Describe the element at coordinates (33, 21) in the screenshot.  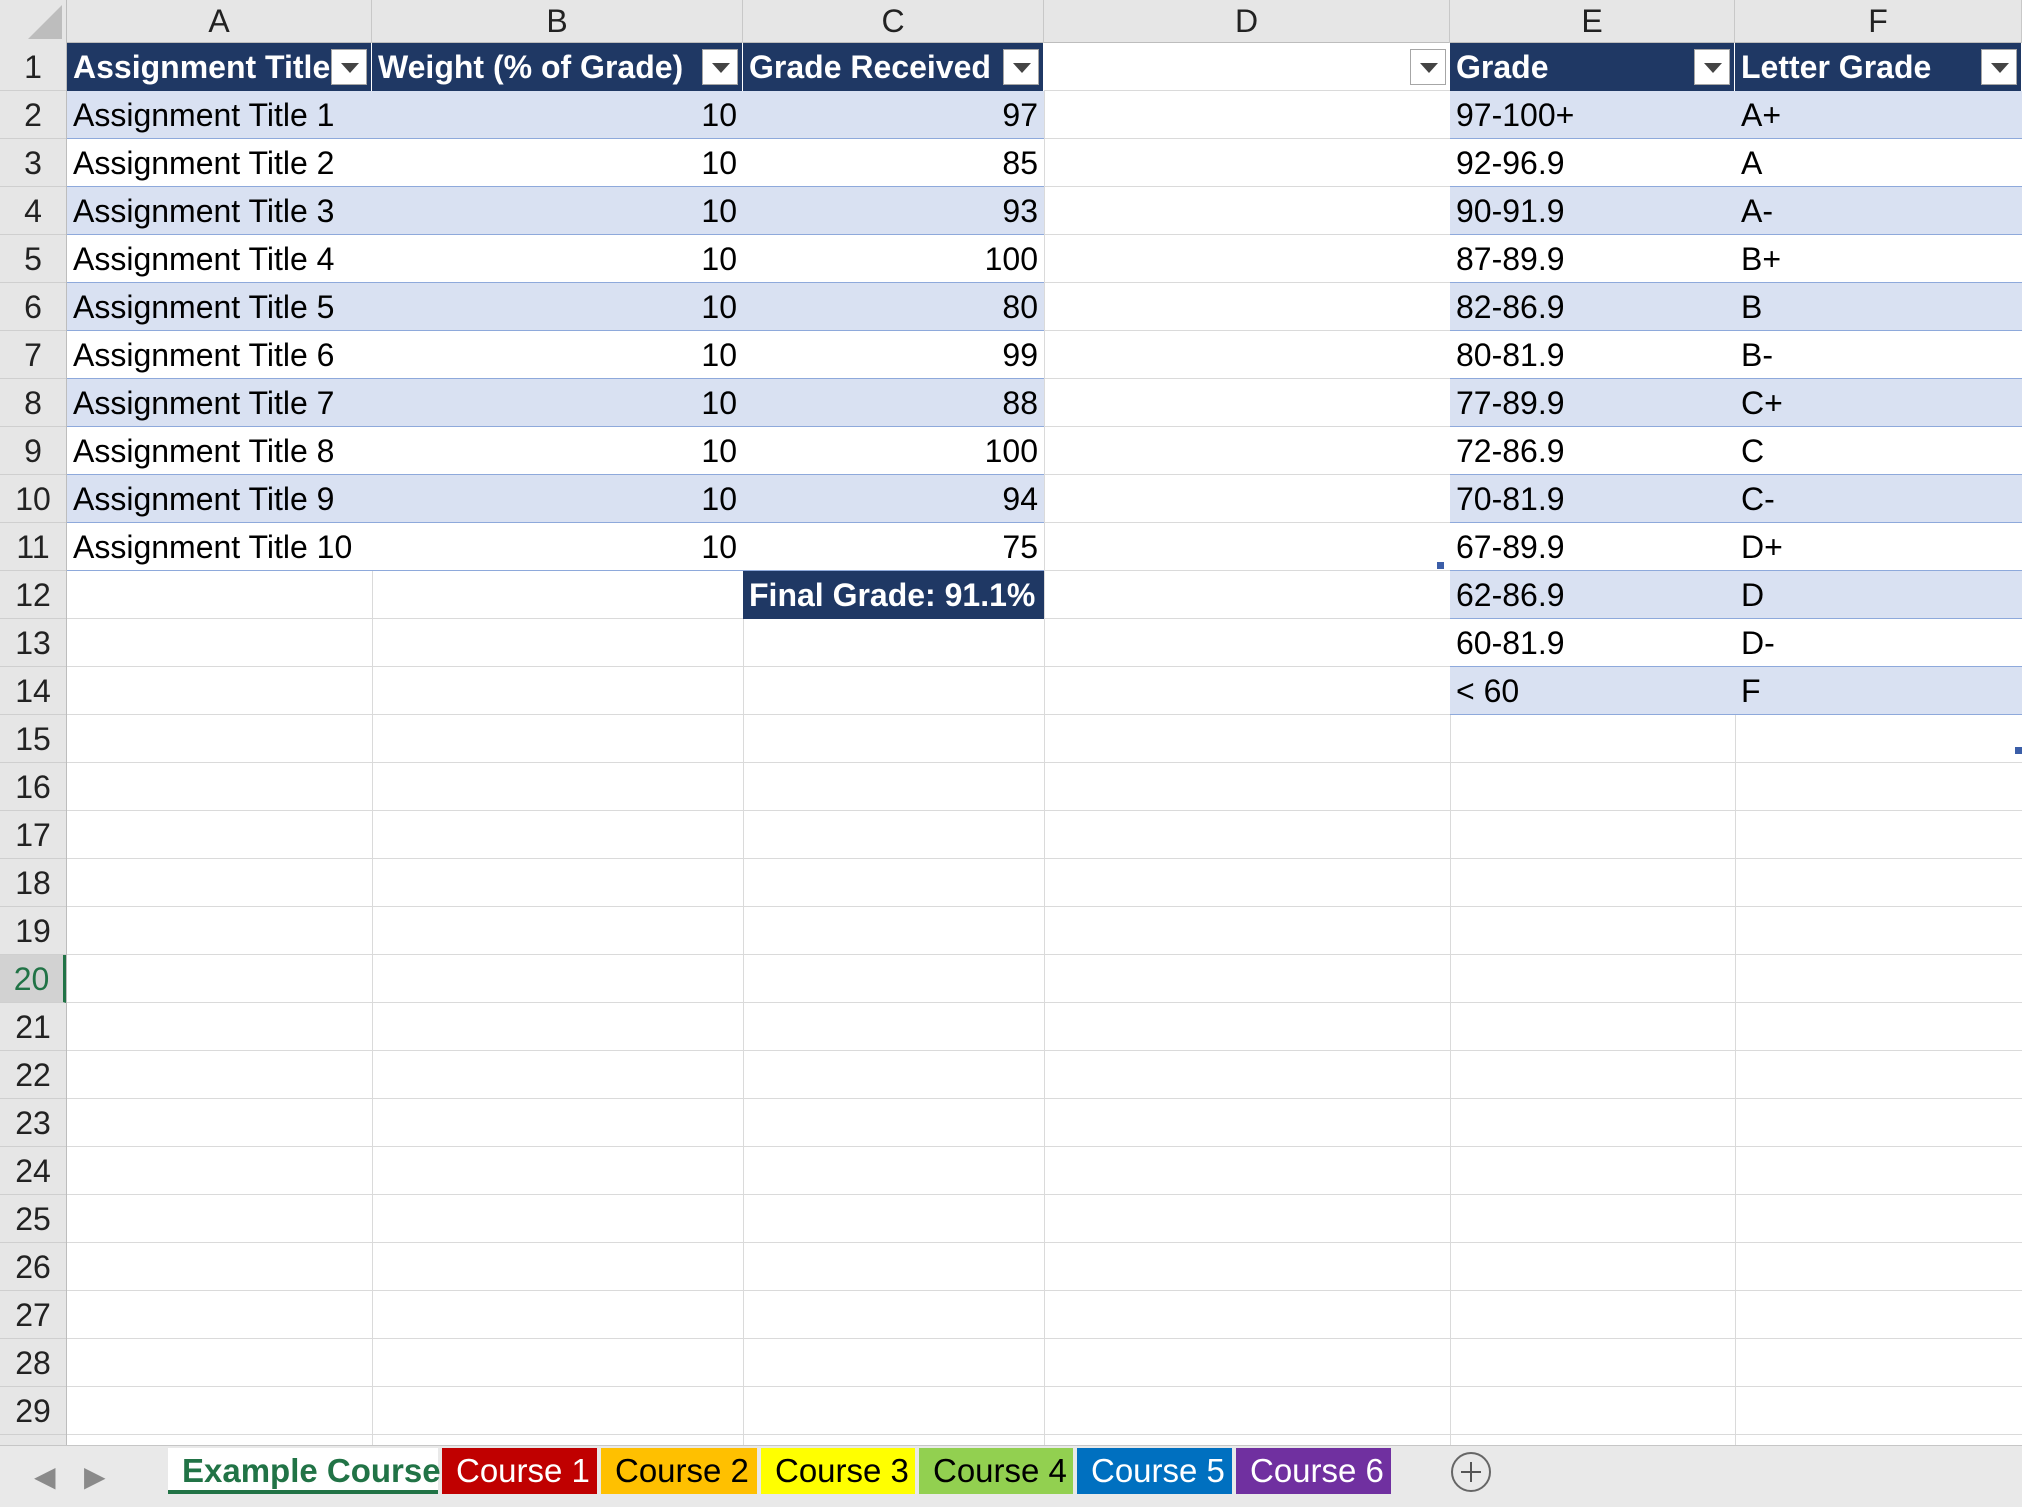
I see `select-all-corner` at that location.